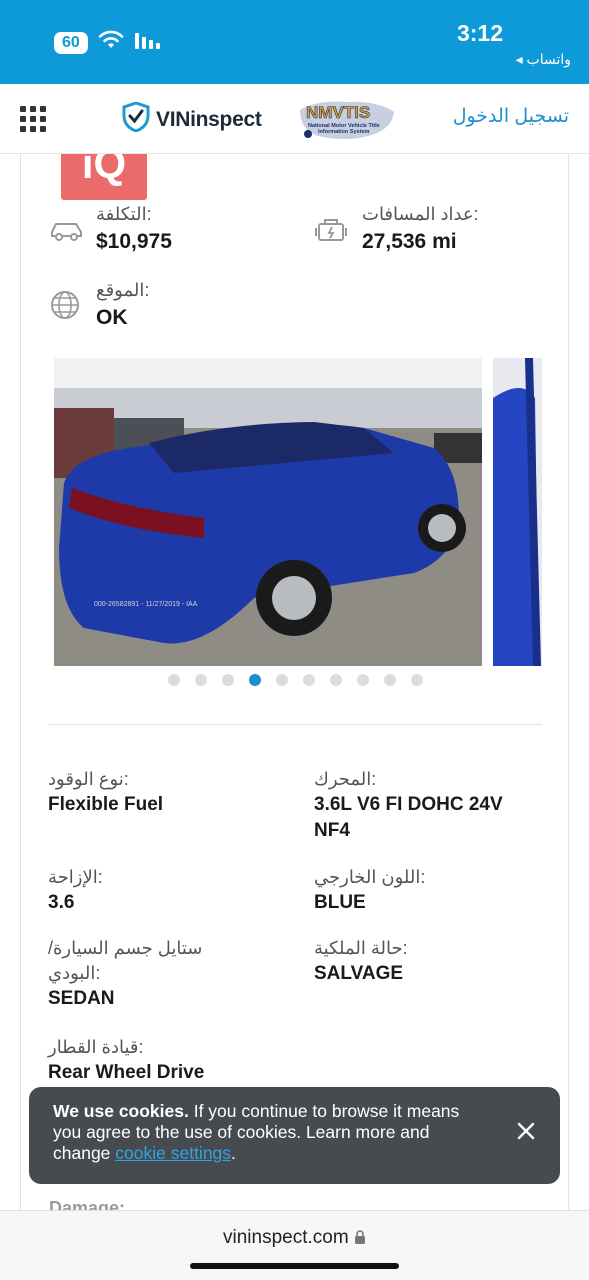 The width and height of the screenshot is (589, 1280). What do you see at coordinates (345, 779) in the screenshot?
I see `engine-label: :المحرك` at bounding box center [345, 779].